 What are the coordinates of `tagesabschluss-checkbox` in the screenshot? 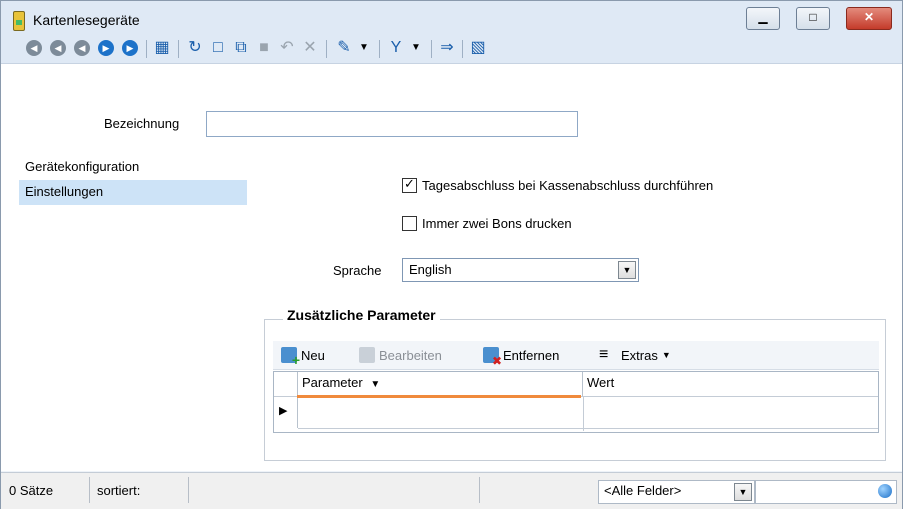 It's located at (409, 184).